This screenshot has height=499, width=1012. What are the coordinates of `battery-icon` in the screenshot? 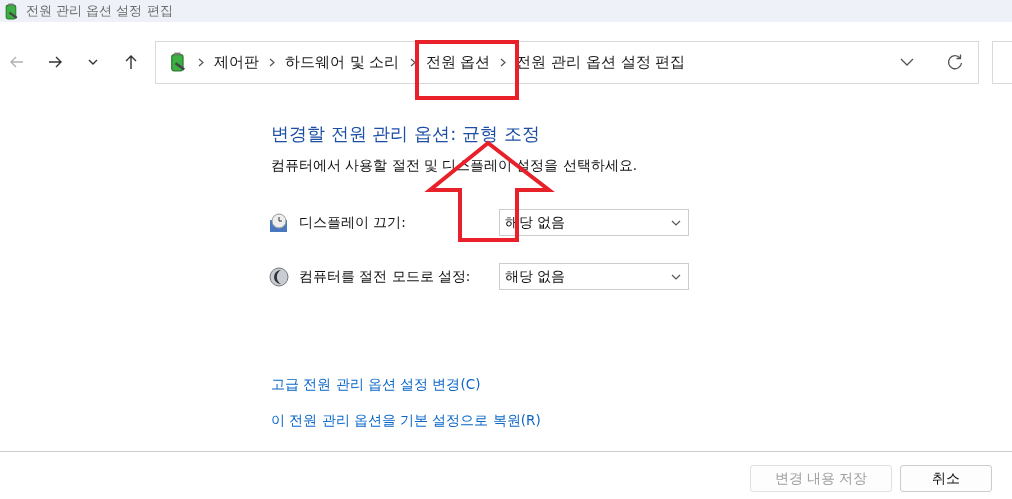 It's located at (11, 11).